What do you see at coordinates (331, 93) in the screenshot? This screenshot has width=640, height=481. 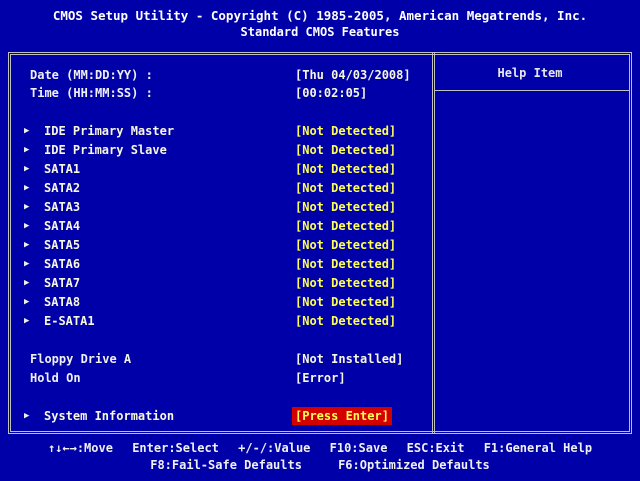 I see `time-value: [00:02:05]` at bounding box center [331, 93].